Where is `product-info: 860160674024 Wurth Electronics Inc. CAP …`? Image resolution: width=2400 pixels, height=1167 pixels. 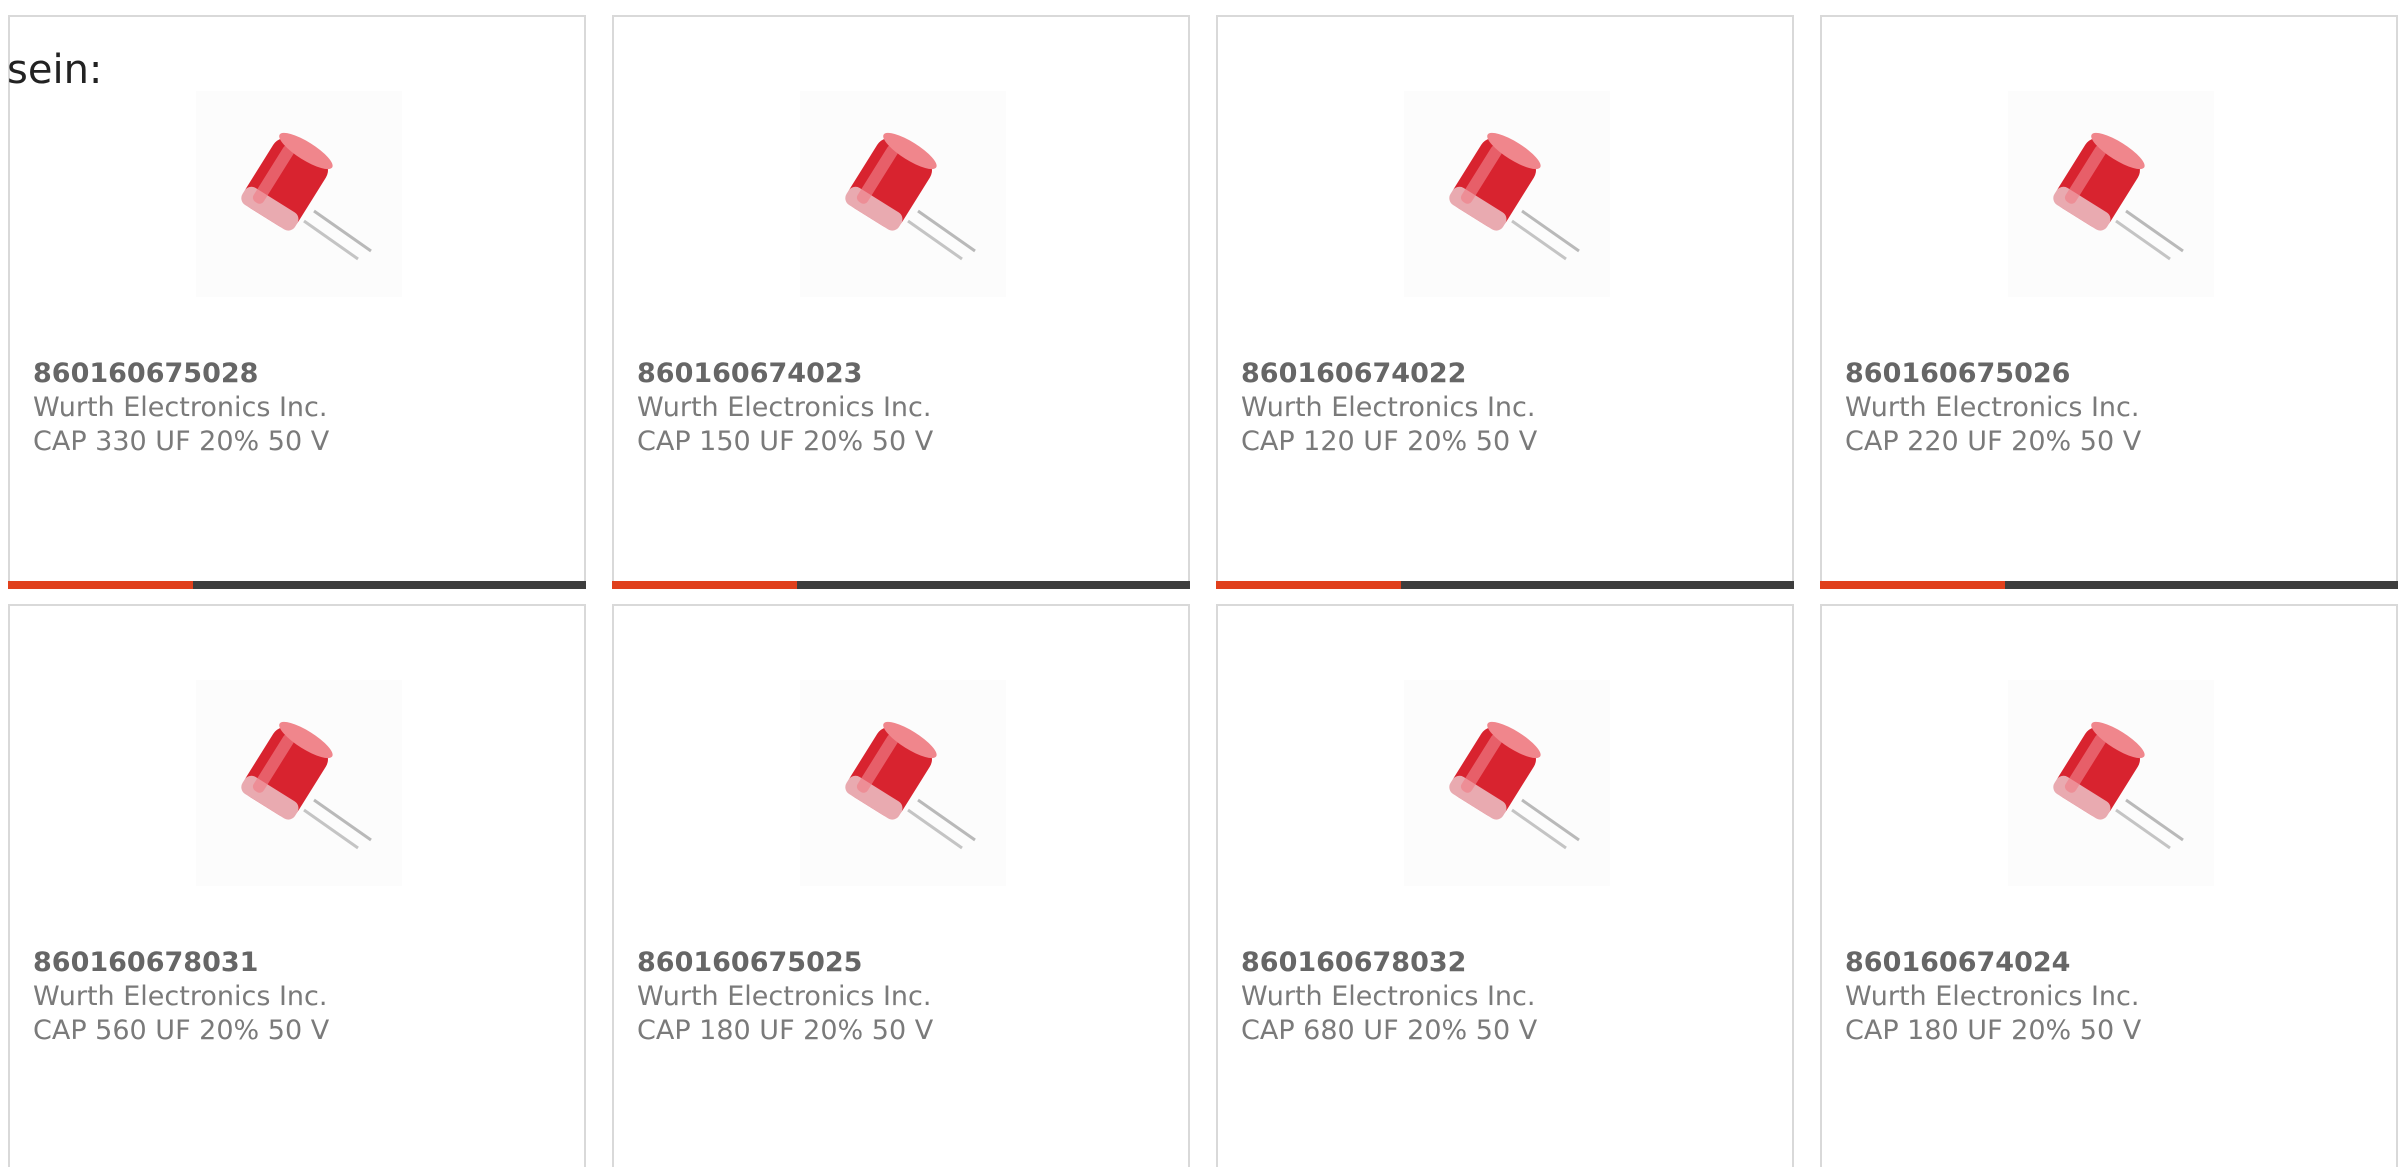 product-info: 860160674024 Wurth Electronics Inc. CAP … is located at coordinates (2110, 997).